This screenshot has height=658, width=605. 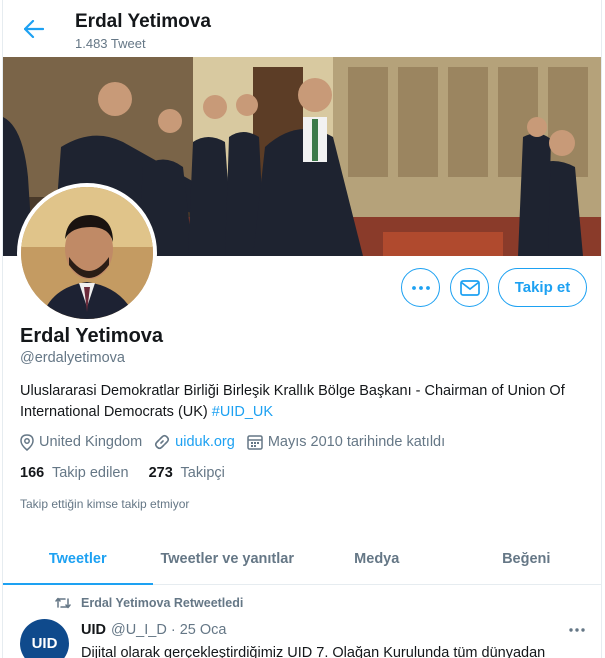 I want to click on follow-stats: 166 Takip edilen 273 Takipçi, so click(x=132, y=473).